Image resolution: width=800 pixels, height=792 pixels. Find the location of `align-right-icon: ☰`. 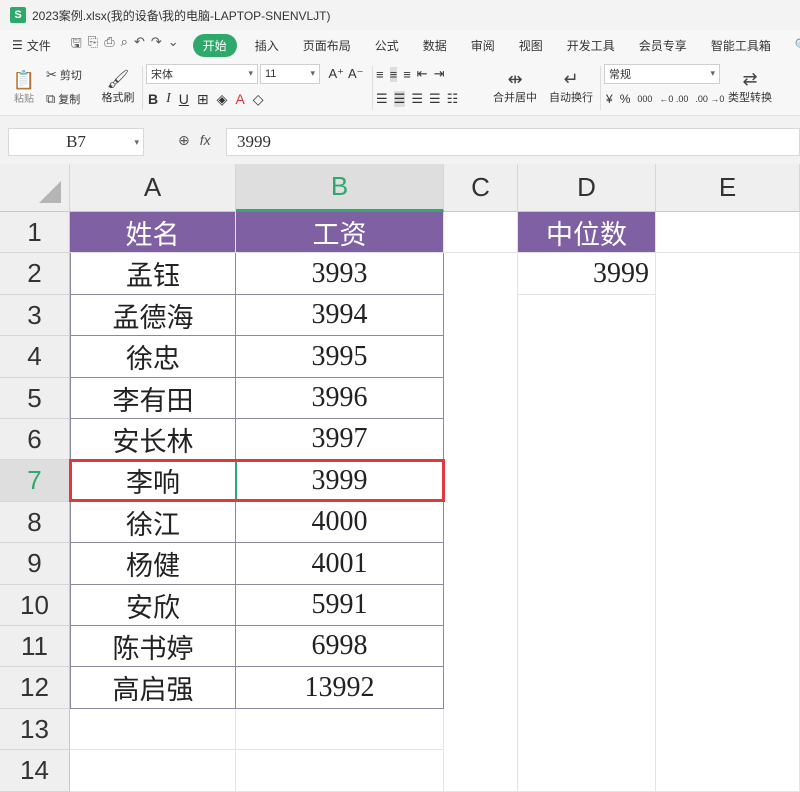

align-right-icon: ☰ is located at coordinates (417, 99).